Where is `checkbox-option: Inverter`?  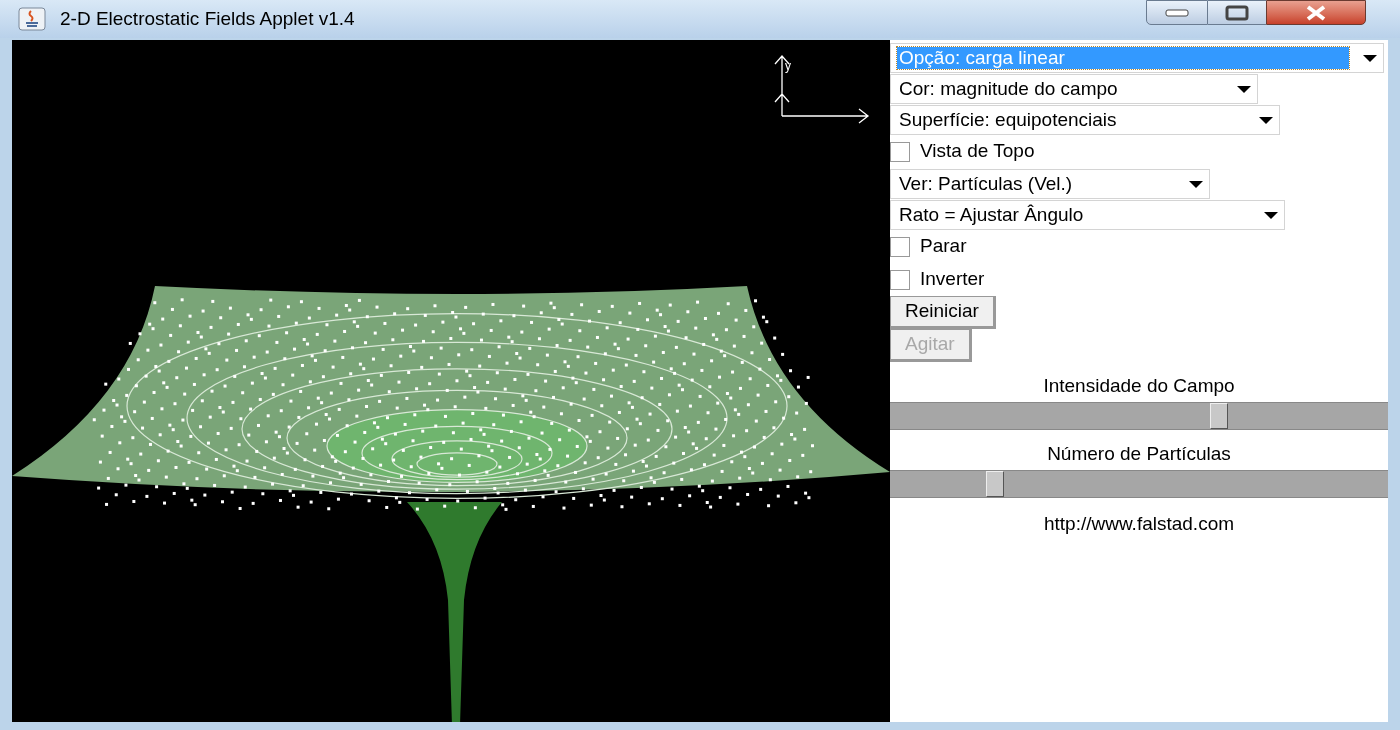 checkbox-option: Inverter is located at coordinates (1139, 279).